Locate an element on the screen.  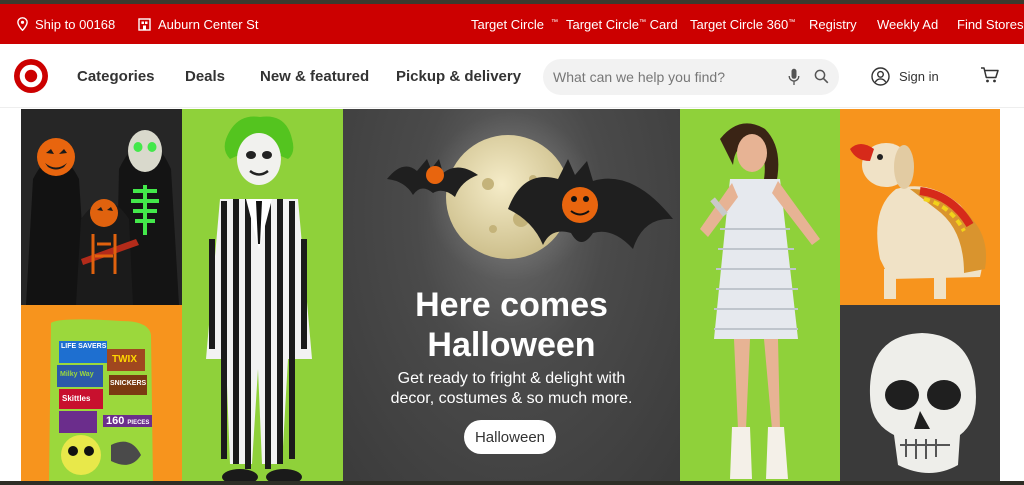
search-bar is located at coordinates (691, 77).